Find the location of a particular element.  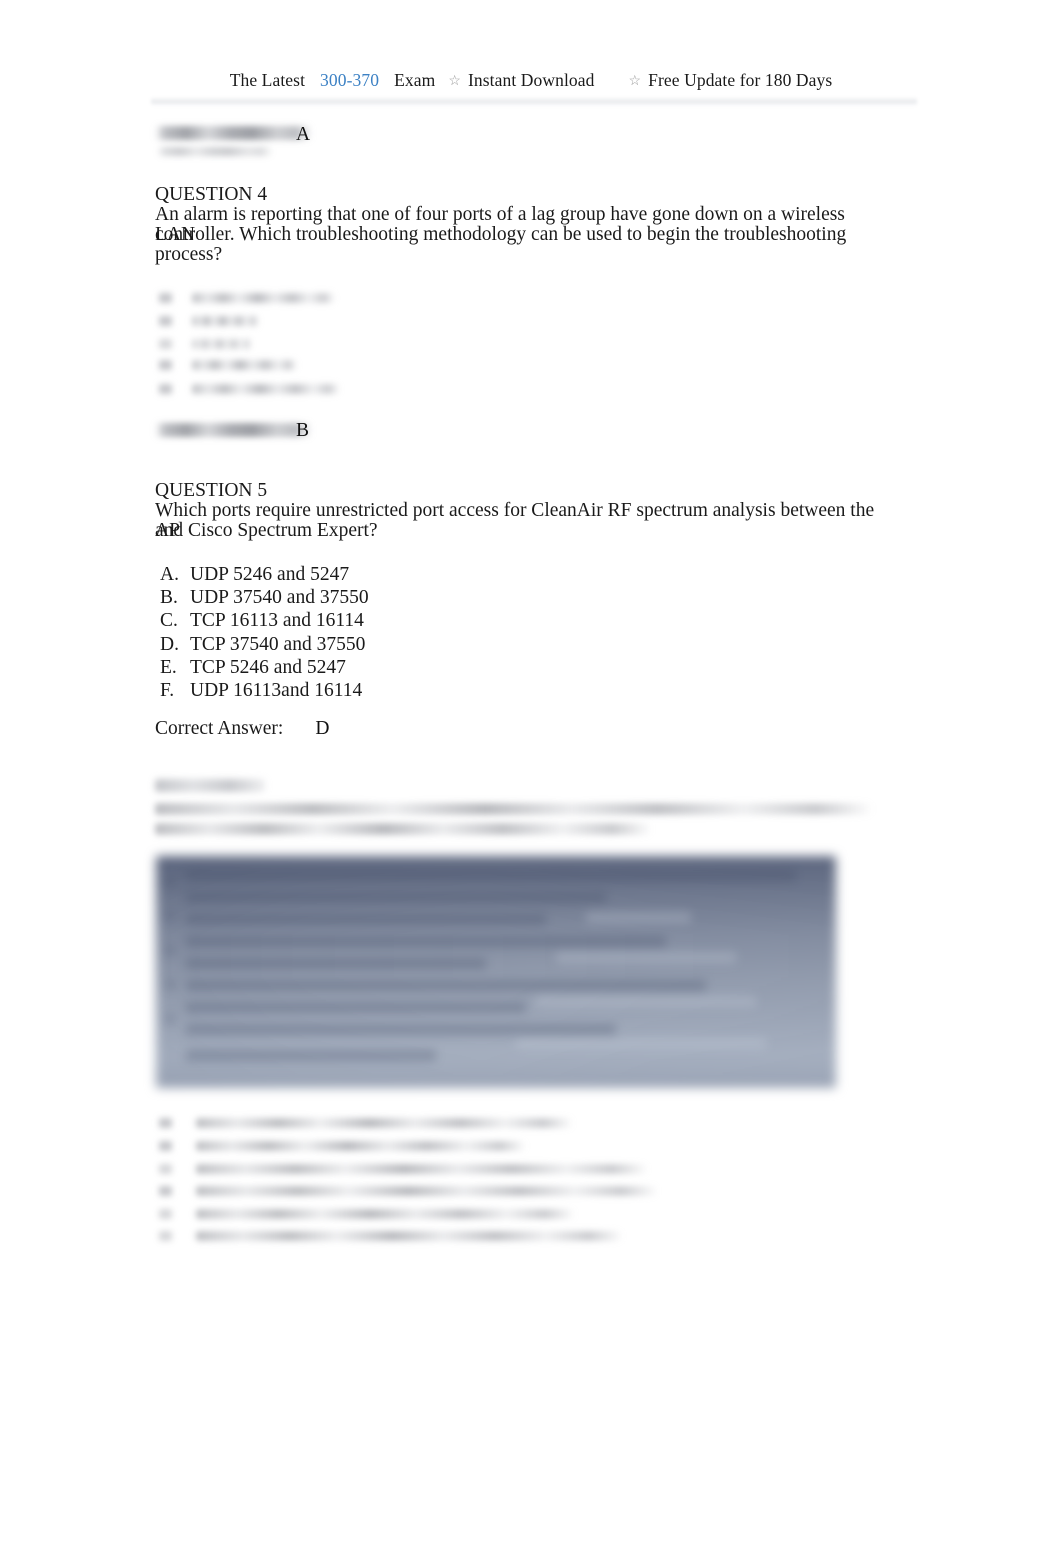

option-d-text: TCP 37540 and 37550 is located at coordinates (278, 644).